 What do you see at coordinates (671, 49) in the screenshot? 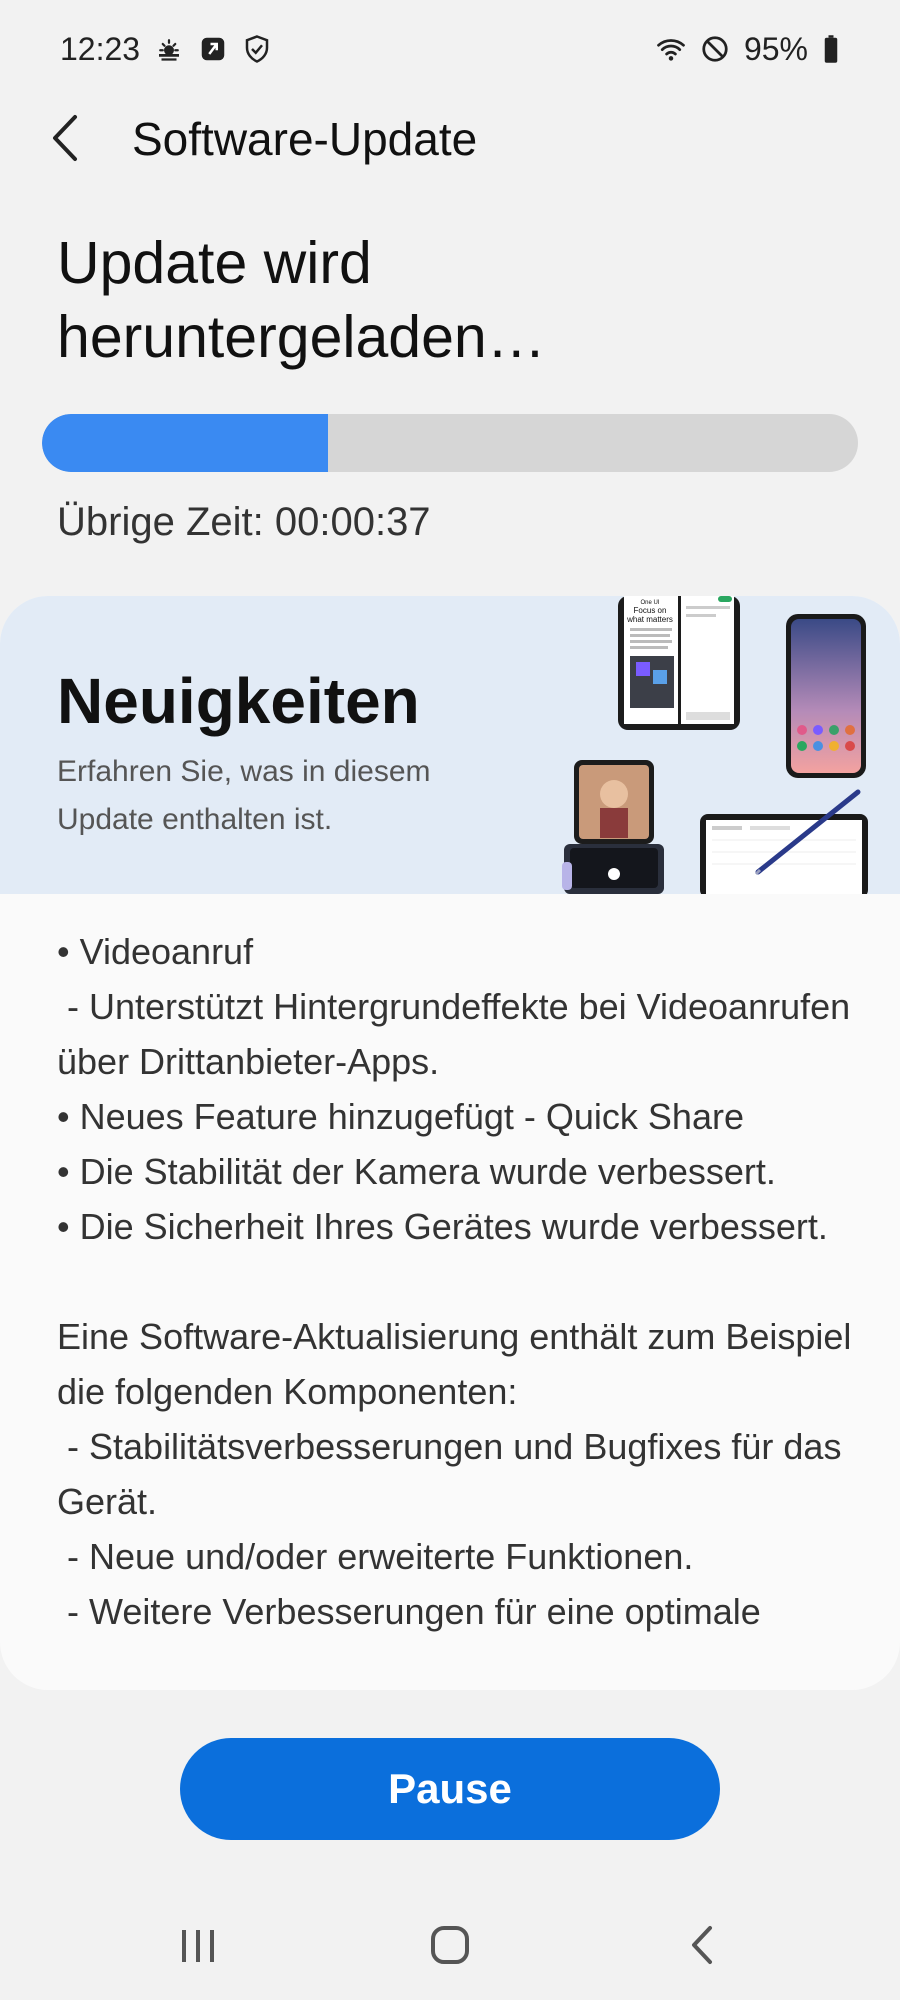
I see `wifi-icon` at bounding box center [671, 49].